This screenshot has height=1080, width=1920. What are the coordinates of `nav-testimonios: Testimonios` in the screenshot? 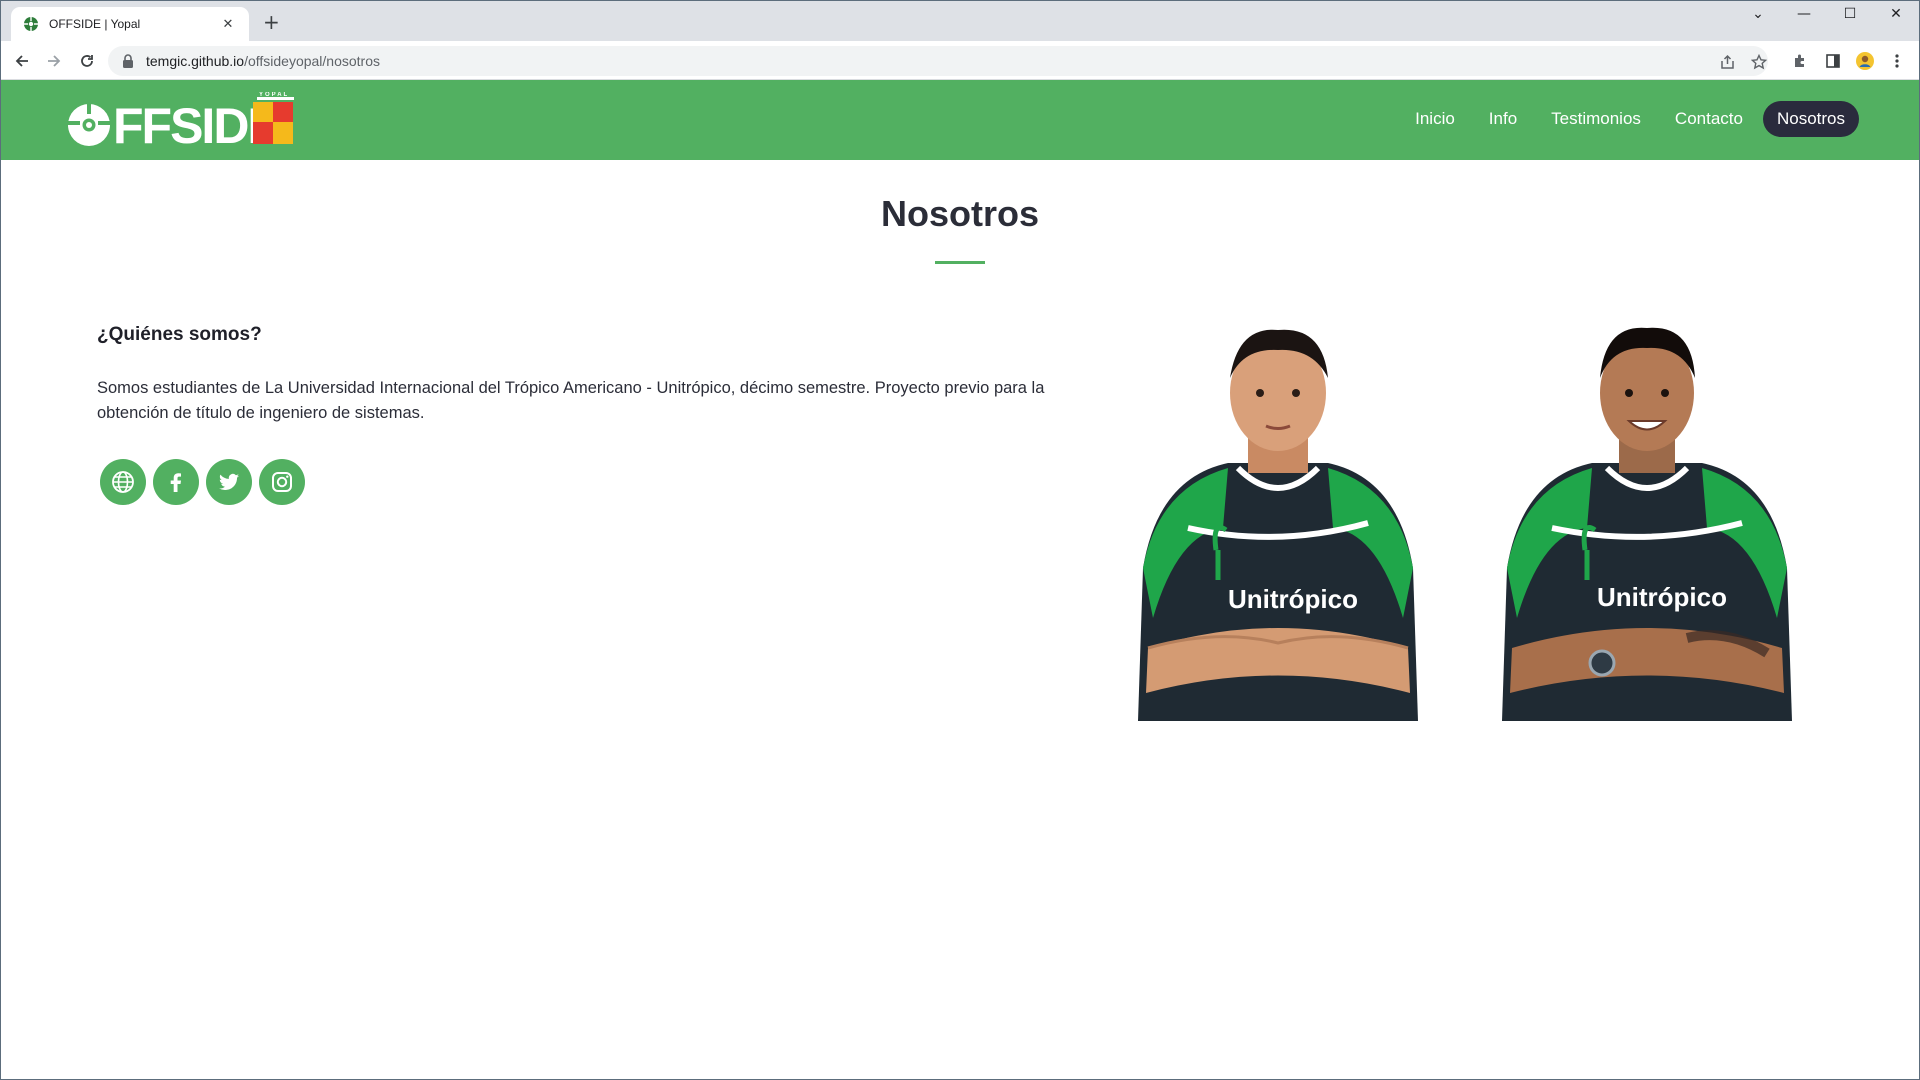 It's located at (1596, 119).